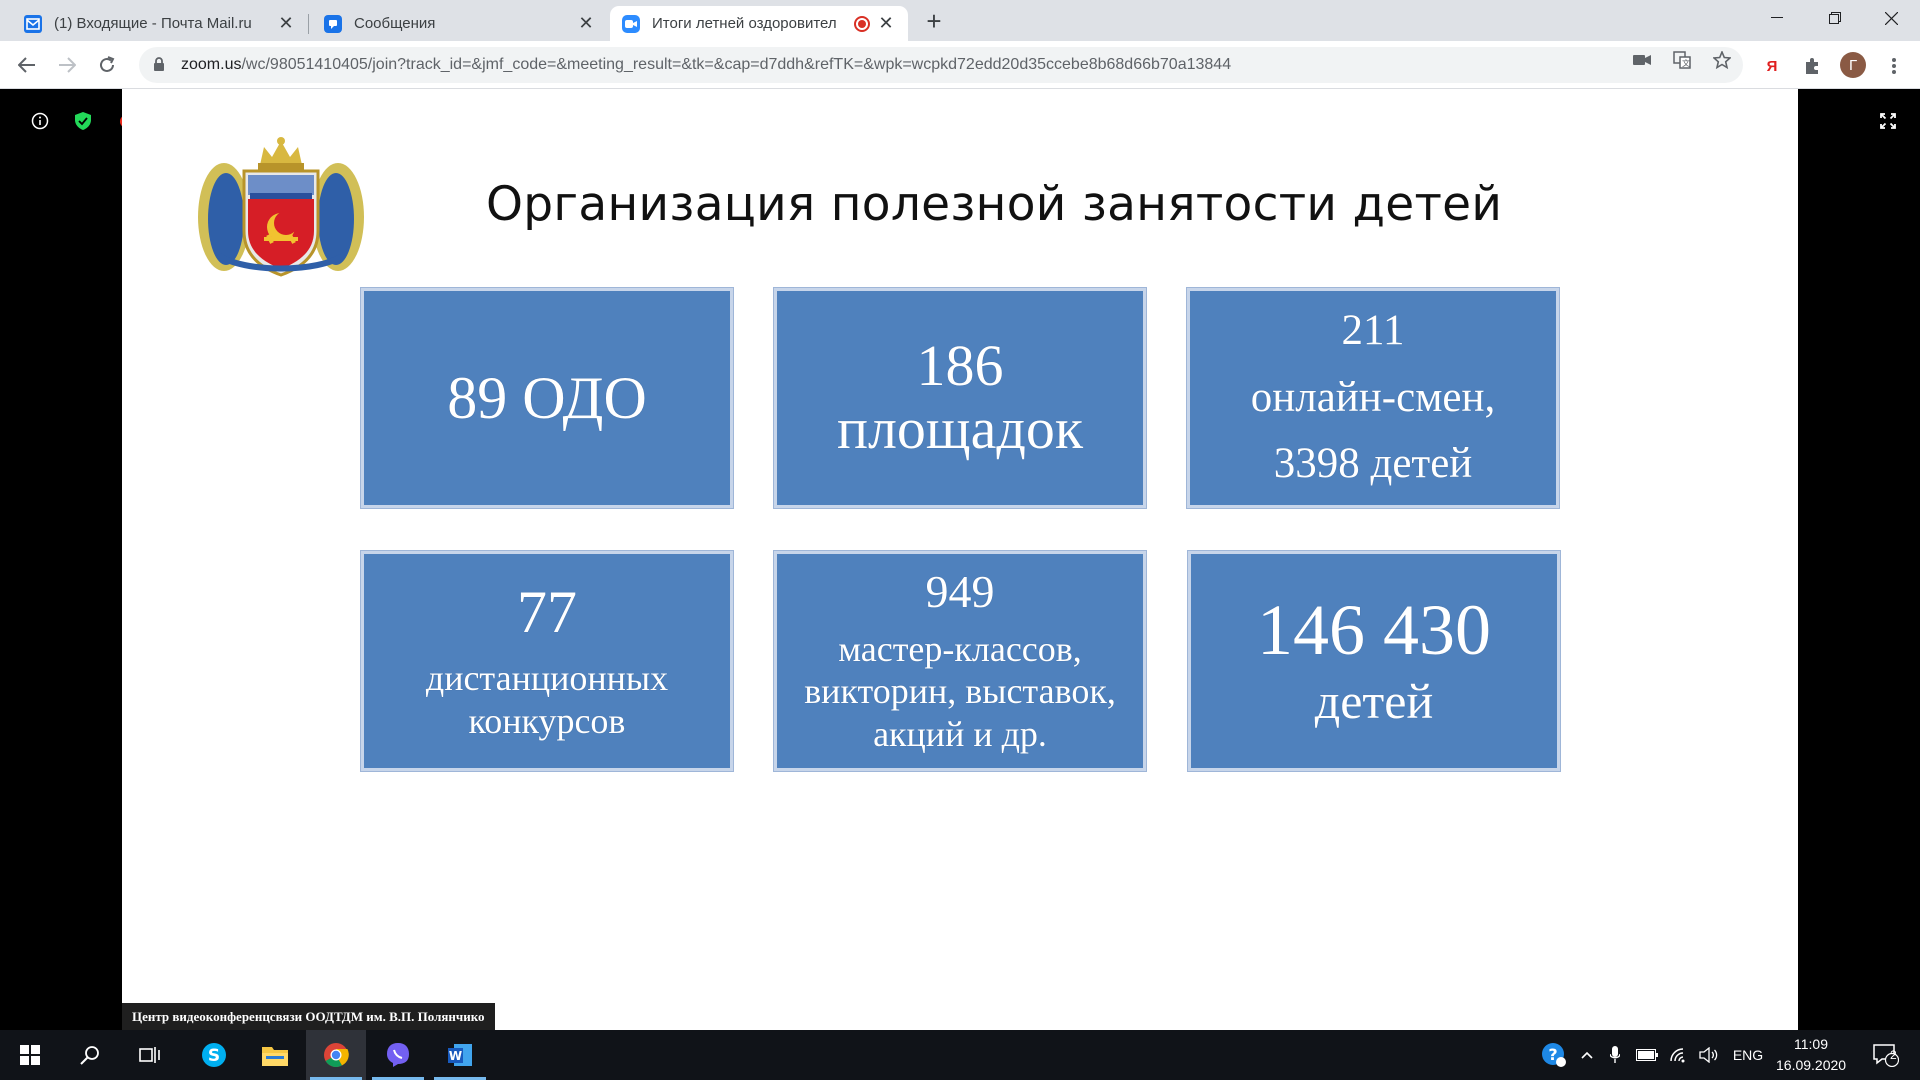  I want to click on stat-label: дистанционных, so click(547, 677).